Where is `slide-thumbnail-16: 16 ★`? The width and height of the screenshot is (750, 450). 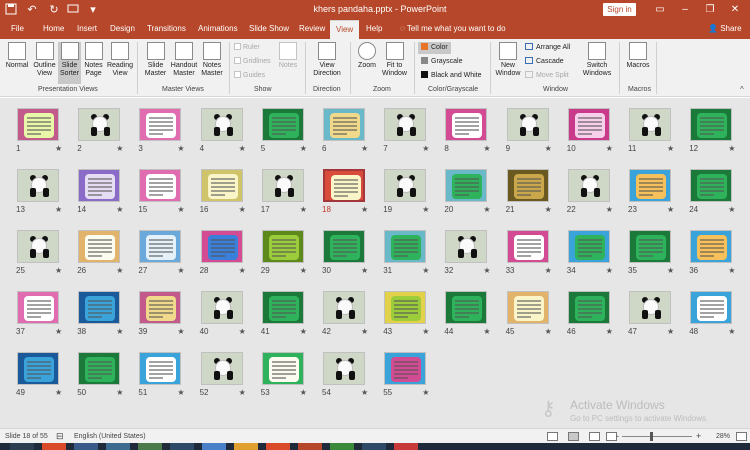 slide-thumbnail-16: 16 ★ is located at coordinates (223, 198).